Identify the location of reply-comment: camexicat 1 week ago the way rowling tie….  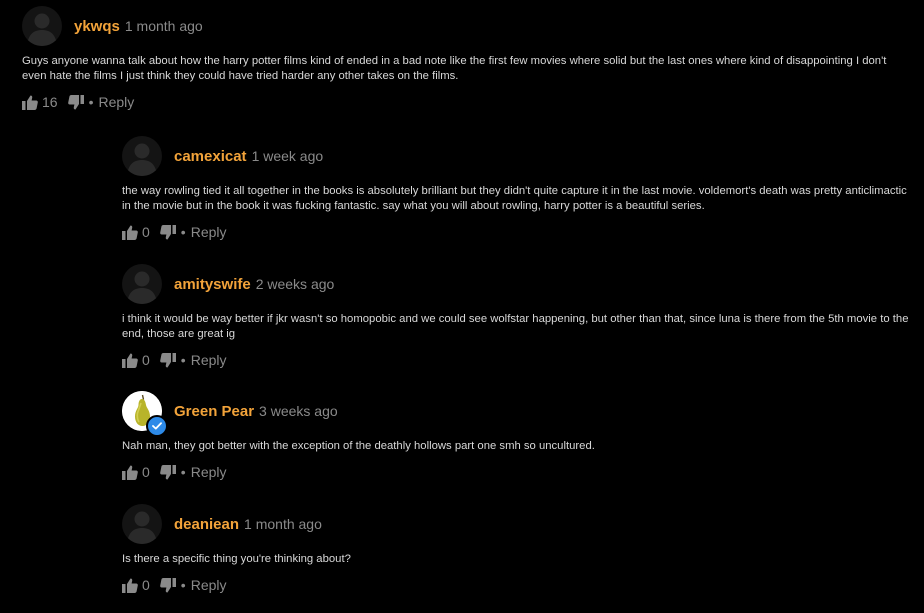
(517, 188).